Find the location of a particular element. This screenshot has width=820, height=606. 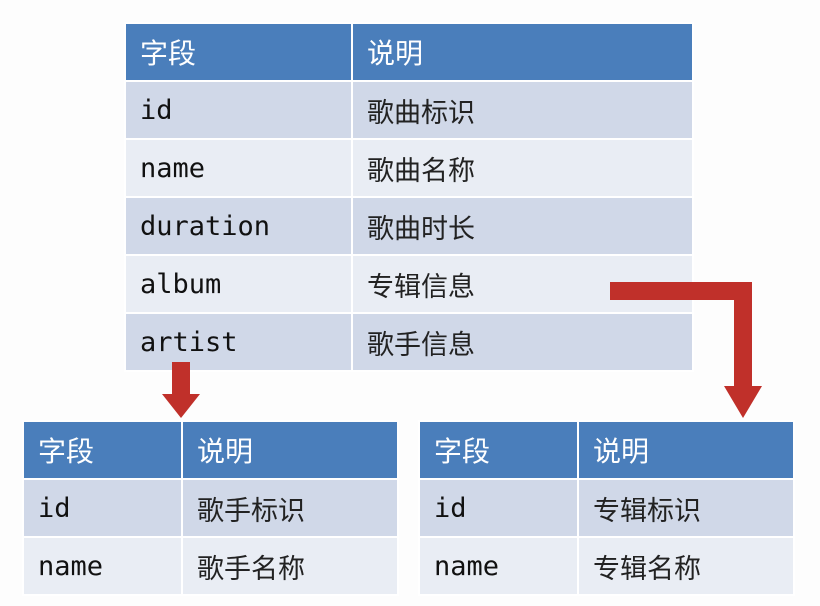

arrow-album-icon is located at coordinates (686, 350).